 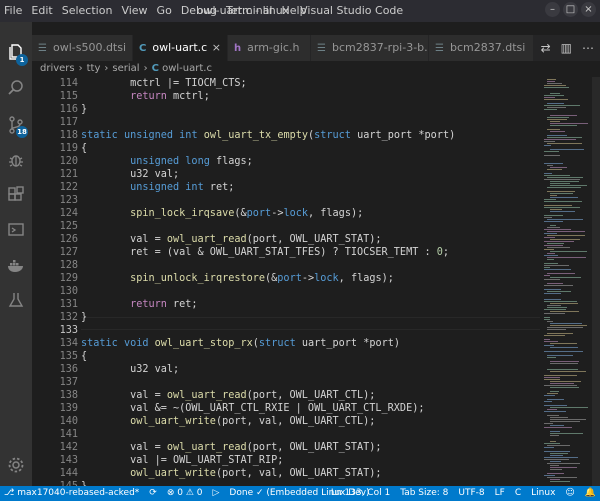 I want to click on line-number: 136, so click(x=68, y=369).